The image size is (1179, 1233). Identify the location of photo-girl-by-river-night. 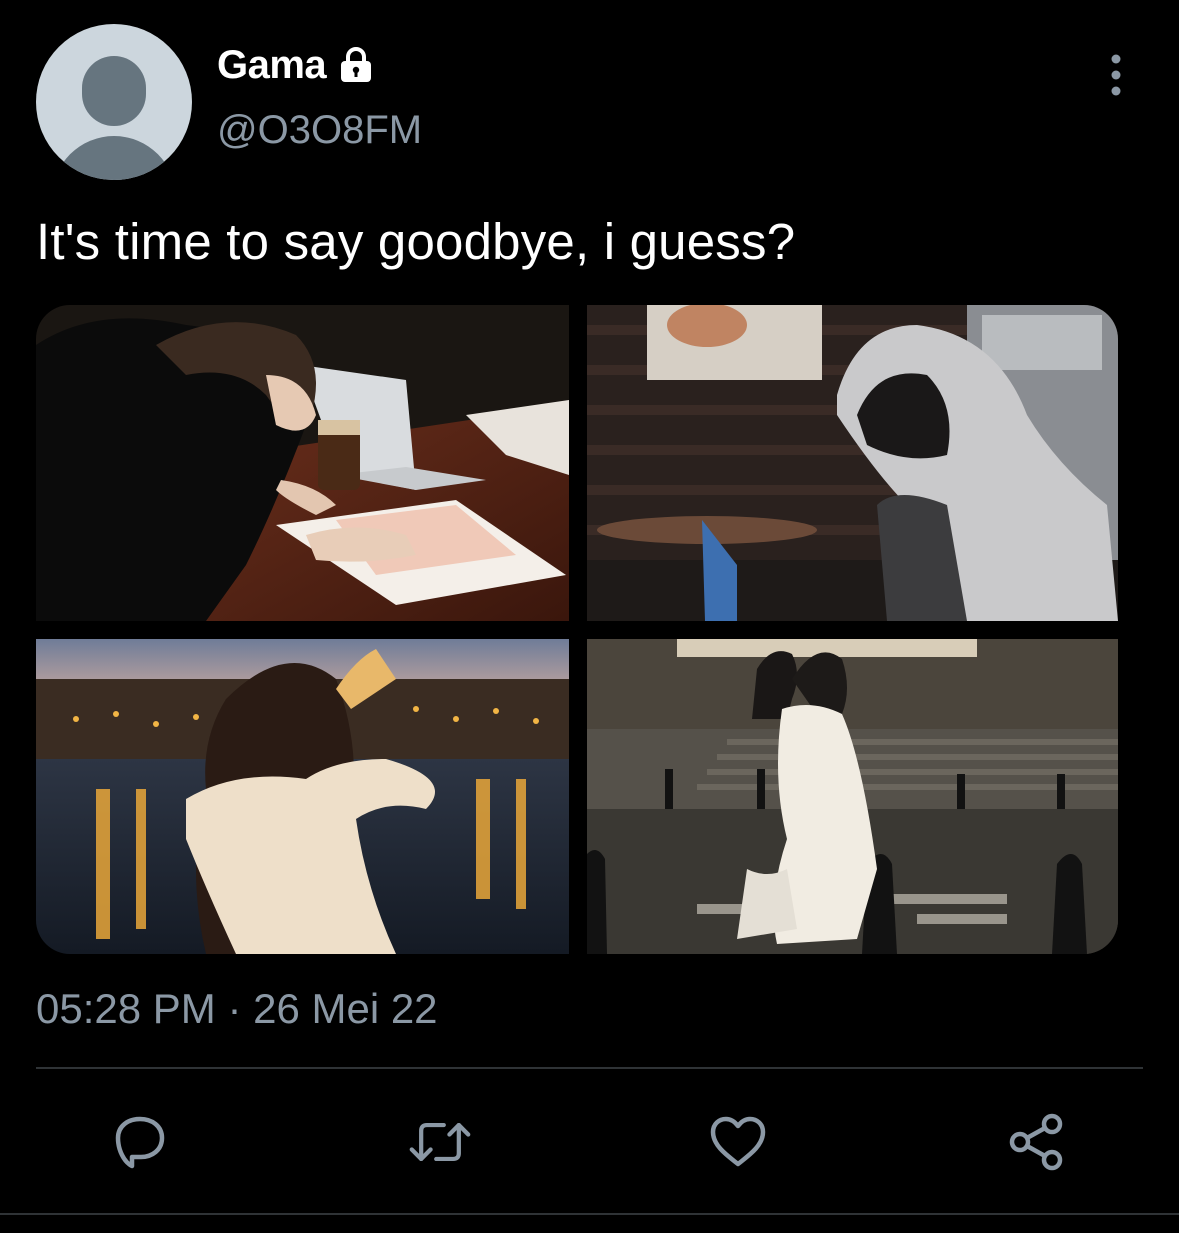
(302, 796).